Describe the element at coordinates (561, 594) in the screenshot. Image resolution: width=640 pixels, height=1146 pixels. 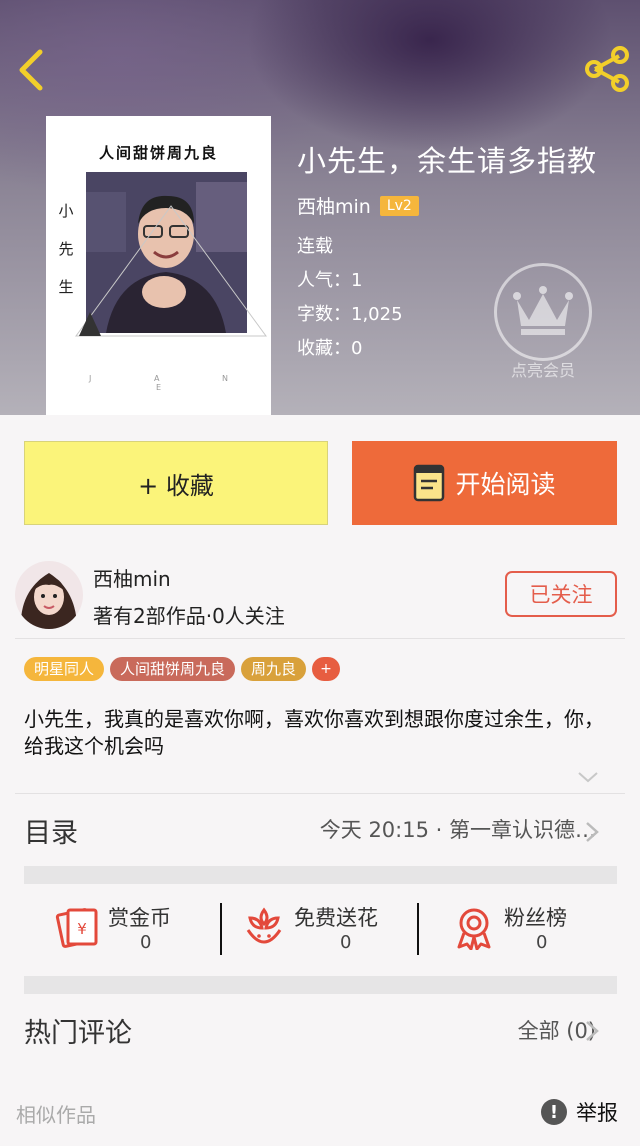
I see `follow-button: 已关注` at that location.